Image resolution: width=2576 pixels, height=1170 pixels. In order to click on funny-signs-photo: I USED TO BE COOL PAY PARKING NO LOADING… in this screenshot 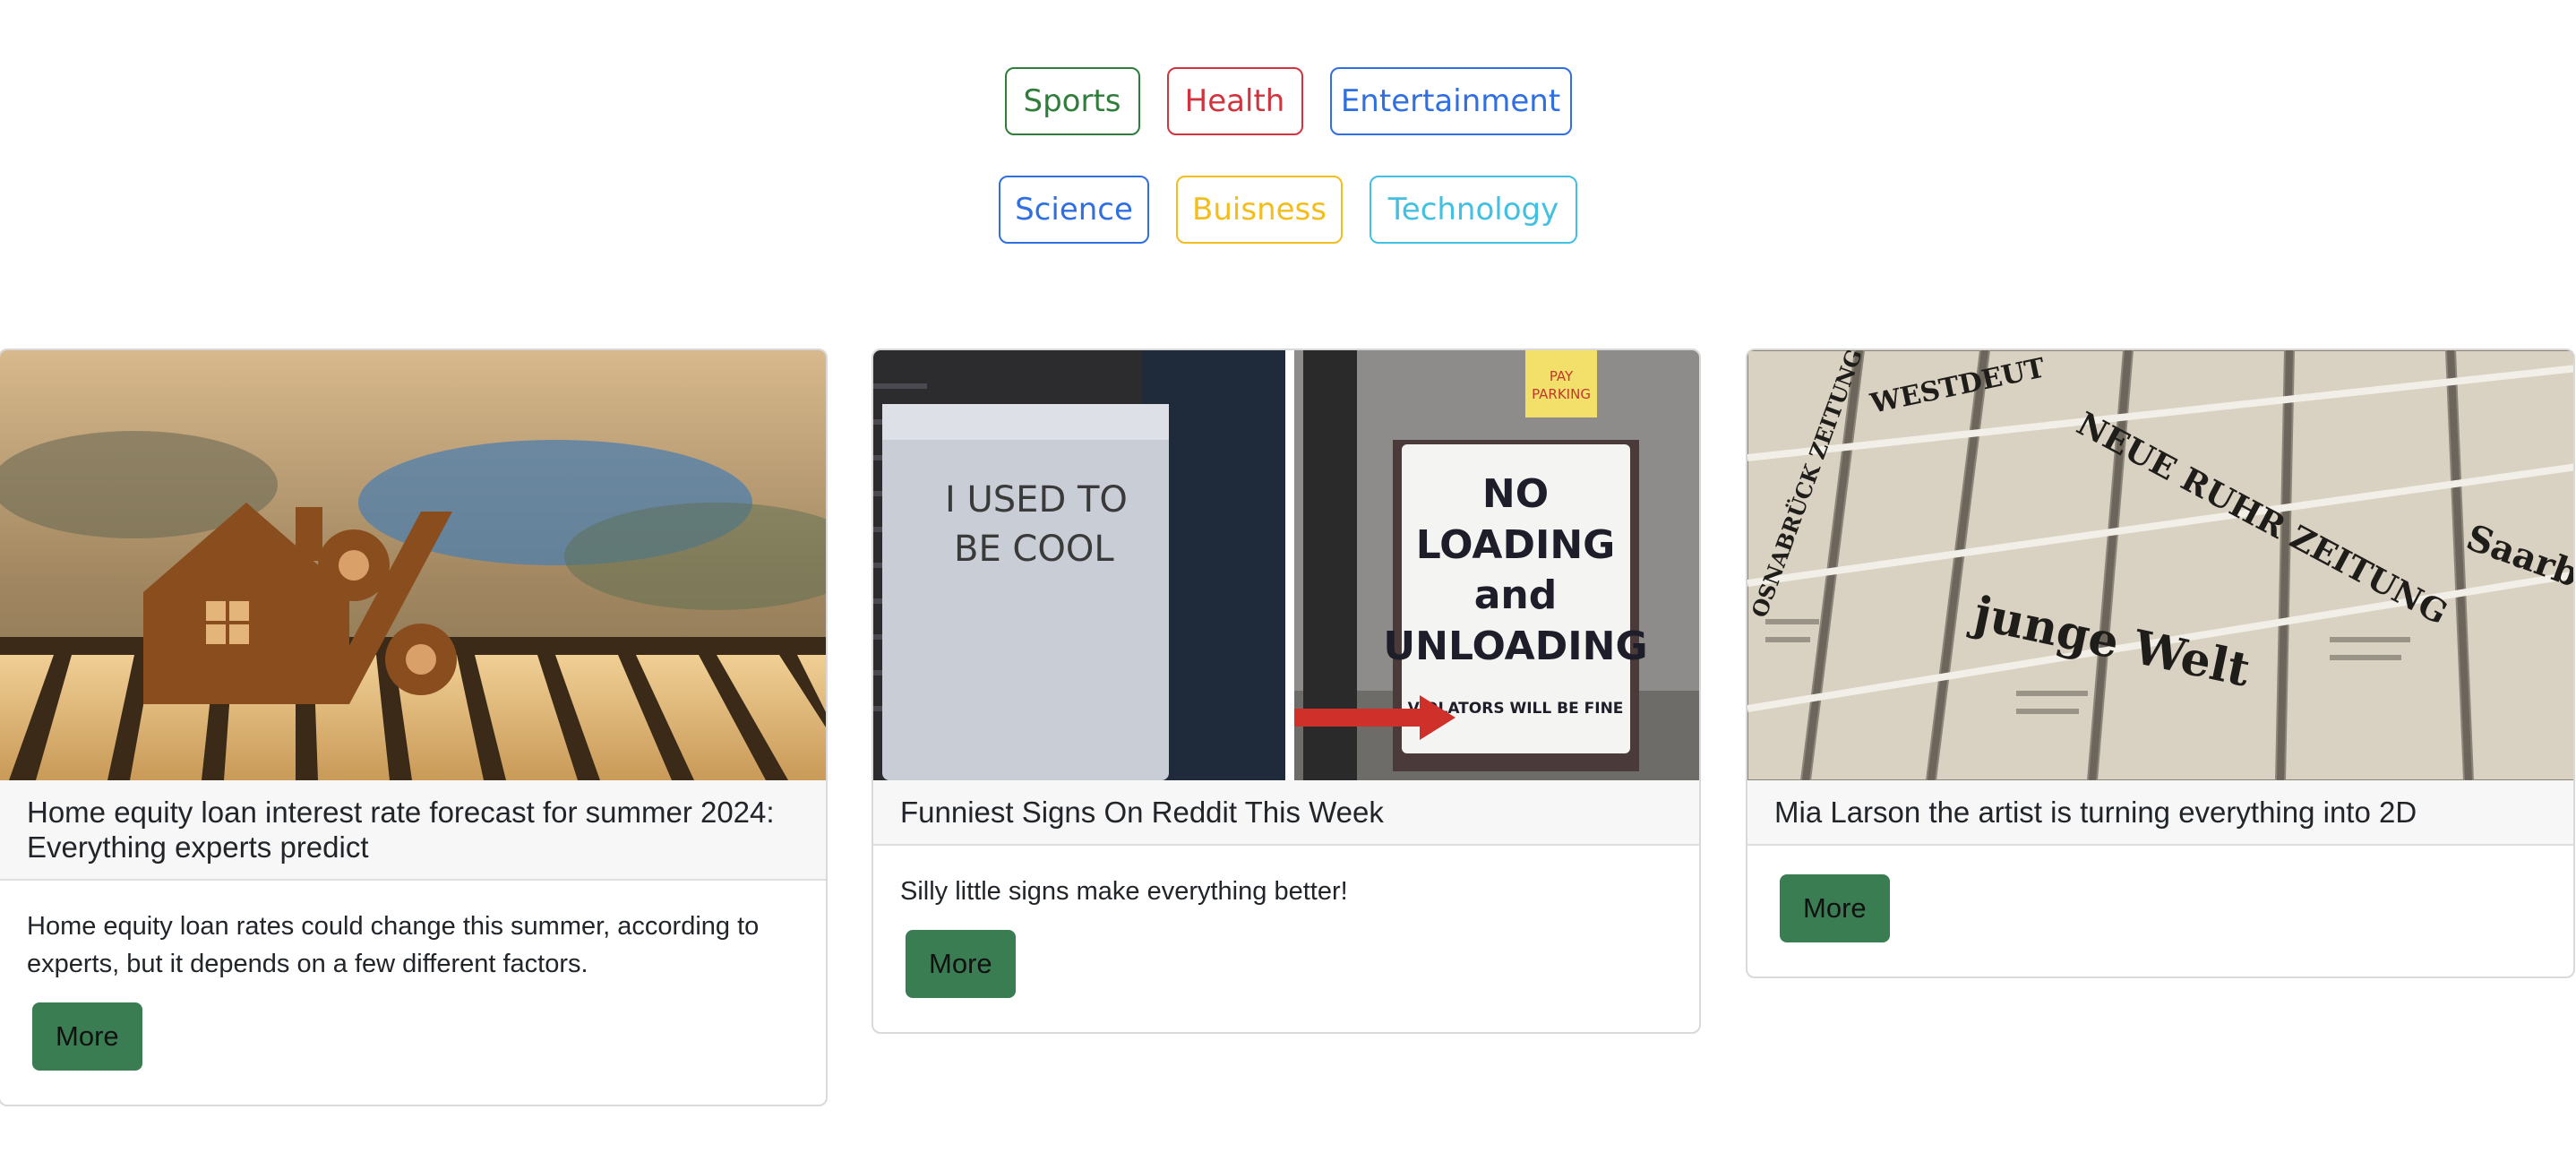, I will do `click(1286, 565)`.